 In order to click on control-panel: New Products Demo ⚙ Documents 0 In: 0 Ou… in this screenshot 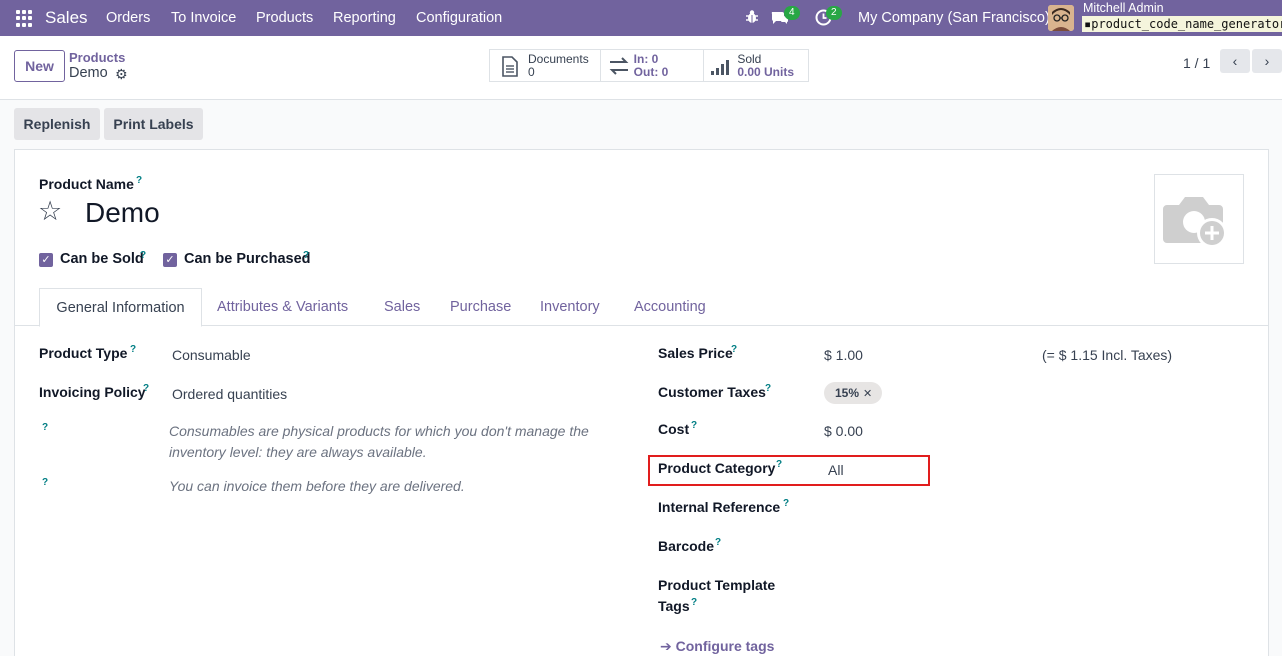, I will do `click(641, 68)`.